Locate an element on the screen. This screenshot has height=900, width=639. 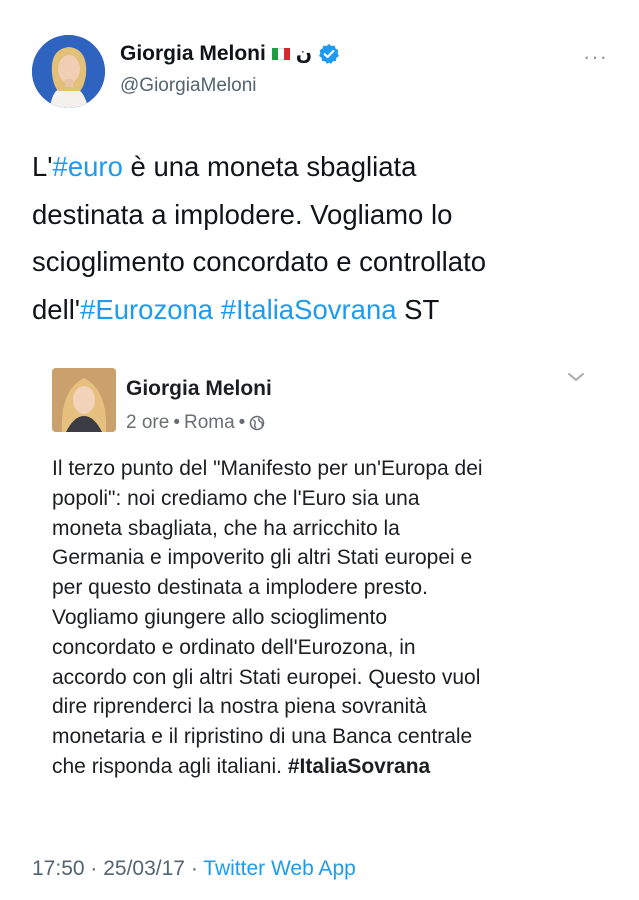
quoted-post-location: Roma is located at coordinates (209, 423).